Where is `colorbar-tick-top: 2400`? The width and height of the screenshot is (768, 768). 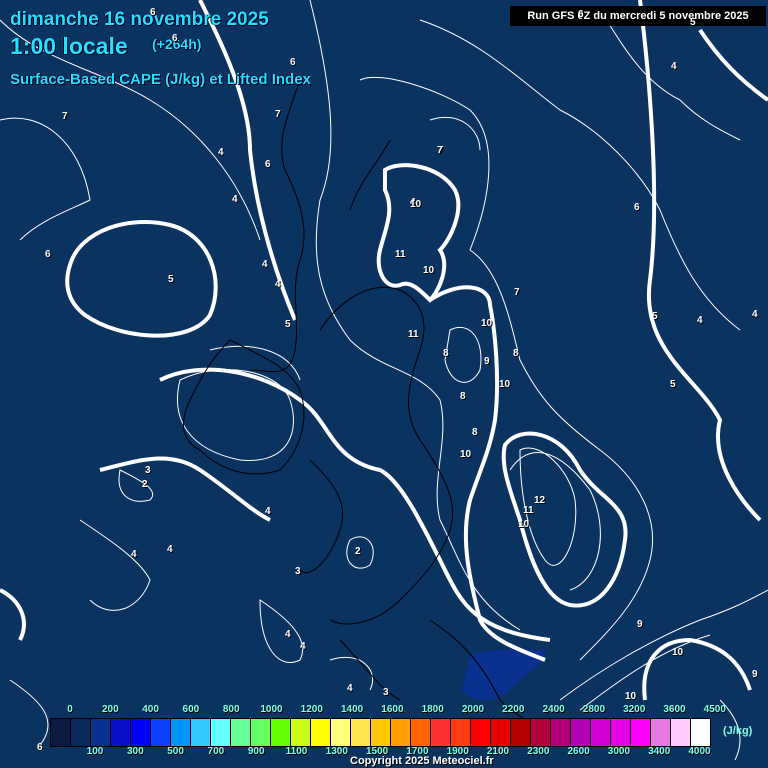 colorbar-tick-top: 2400 is located at coordinates (553, 709).